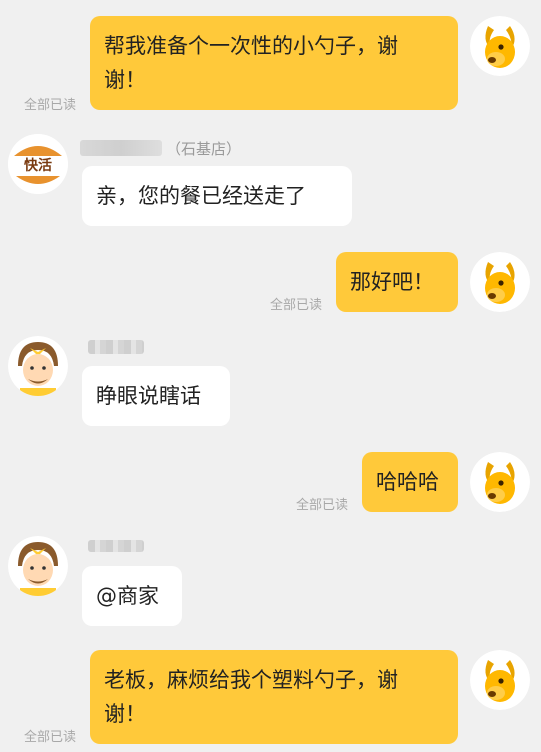 Image resolution: width=541 pixels, height=752 pixels. I want to click on blurred-store-name, so click(121, 148).